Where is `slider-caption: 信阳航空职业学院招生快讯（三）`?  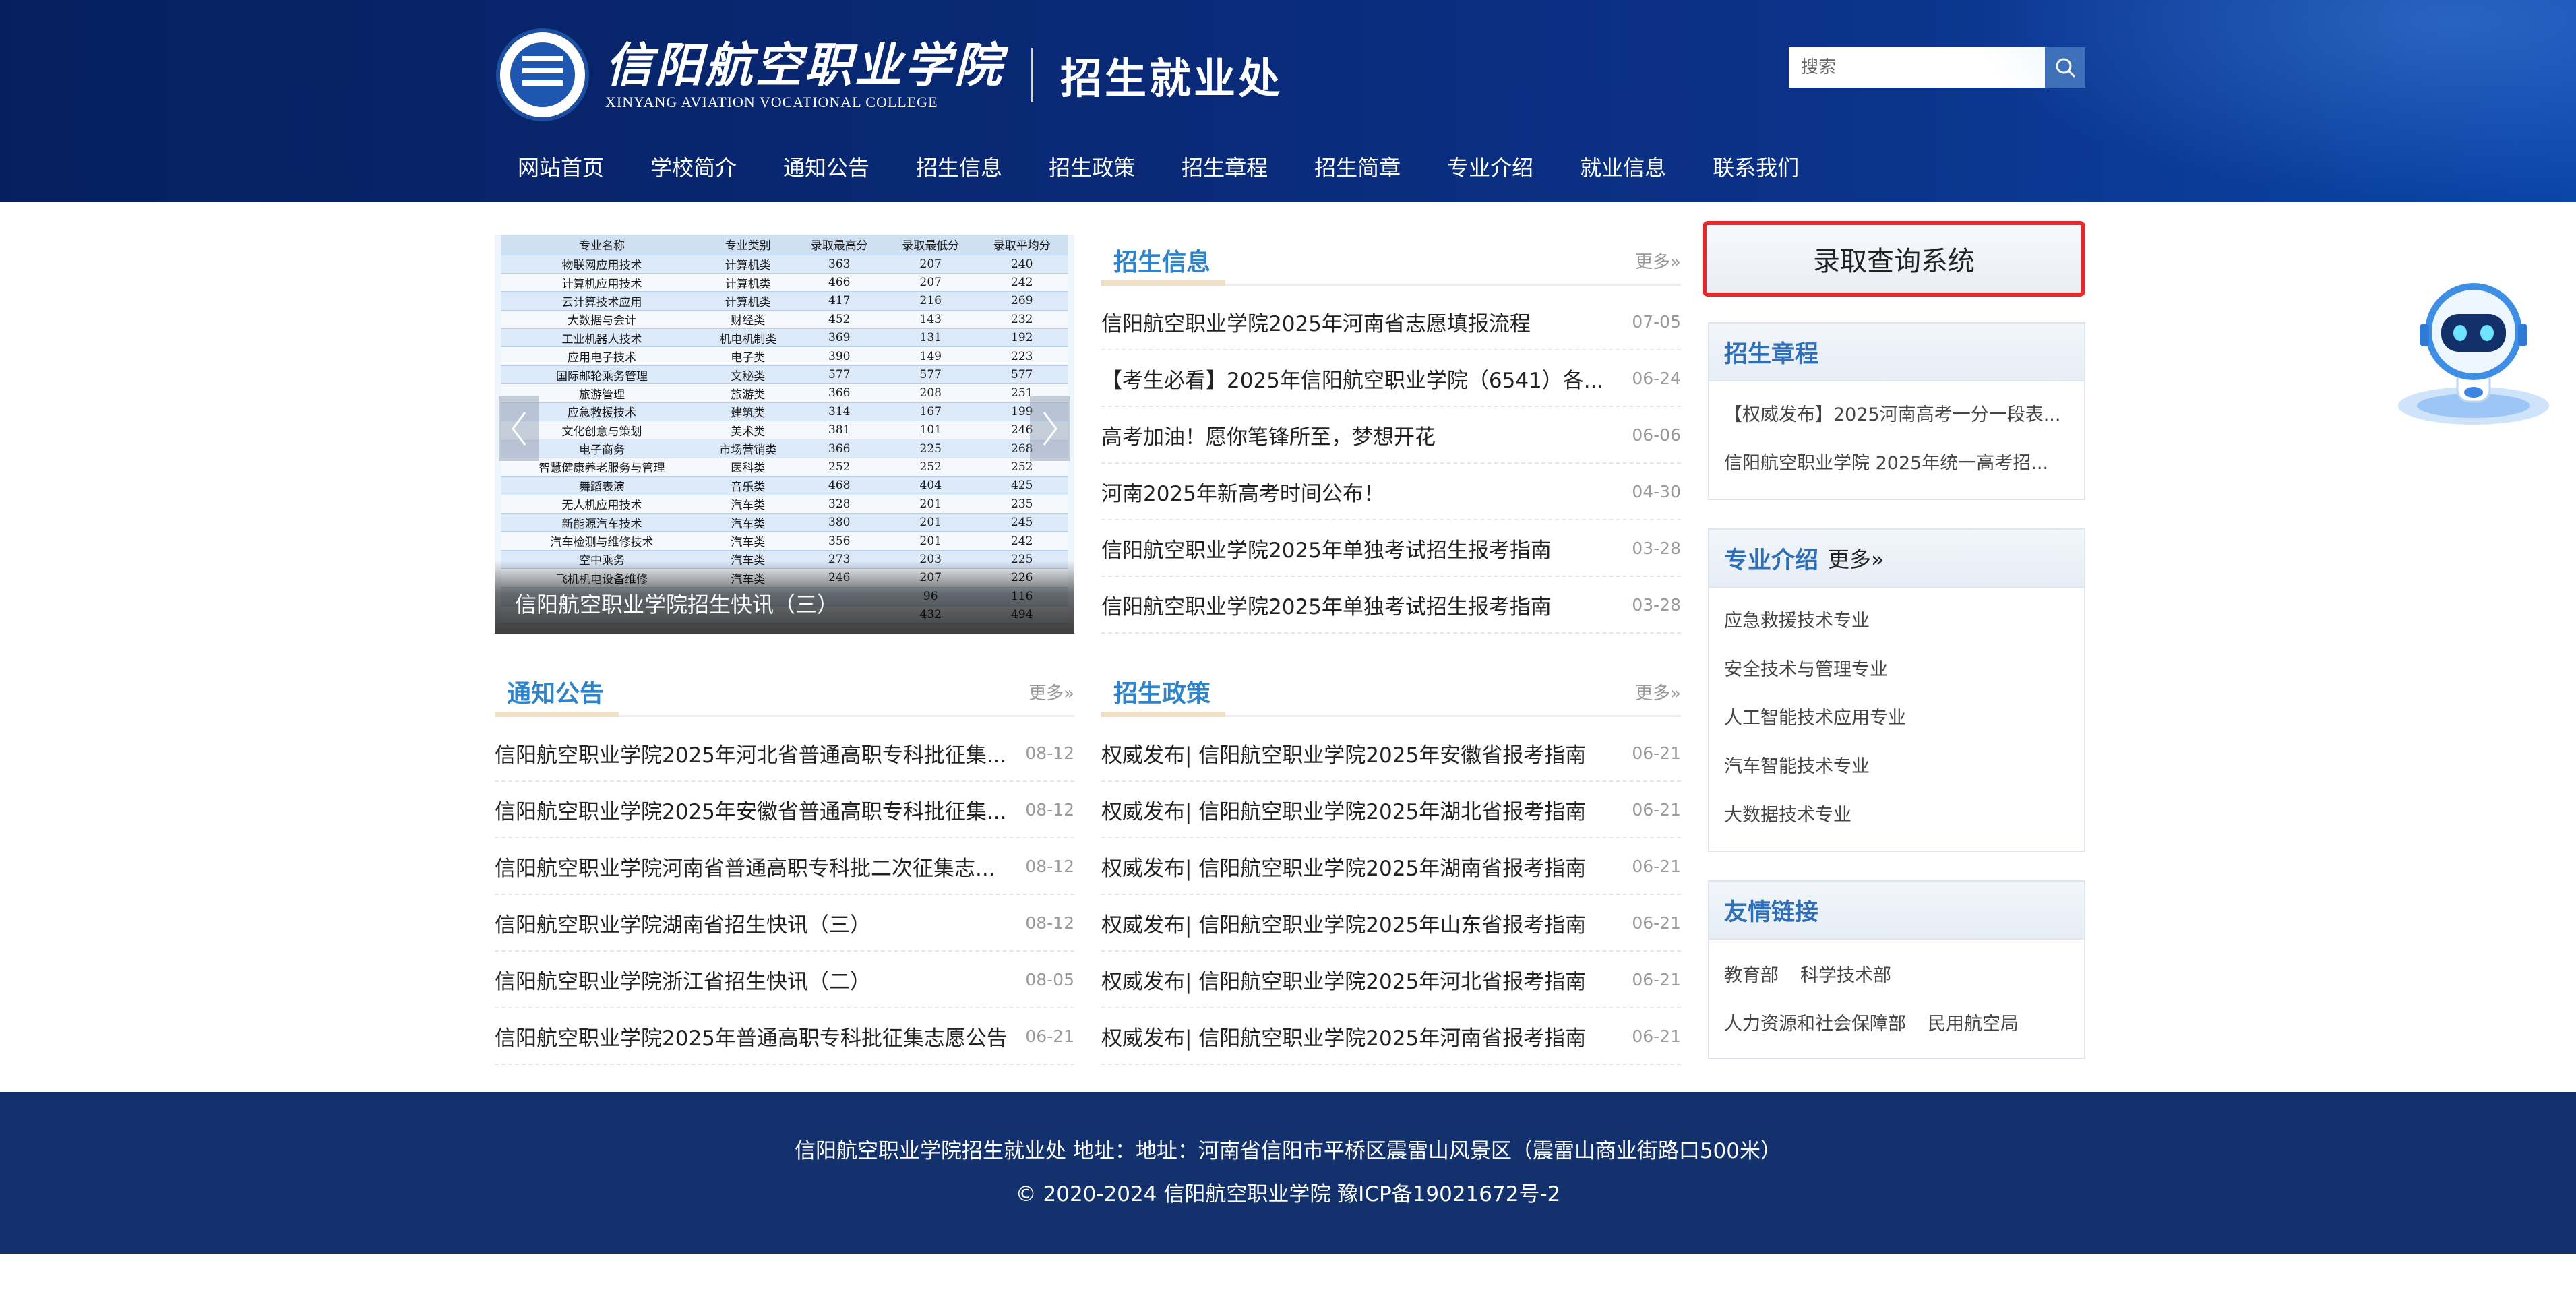
slider-caption: 信阳航空职业学院招生快讯（三） is located at coordinates (677, 603).